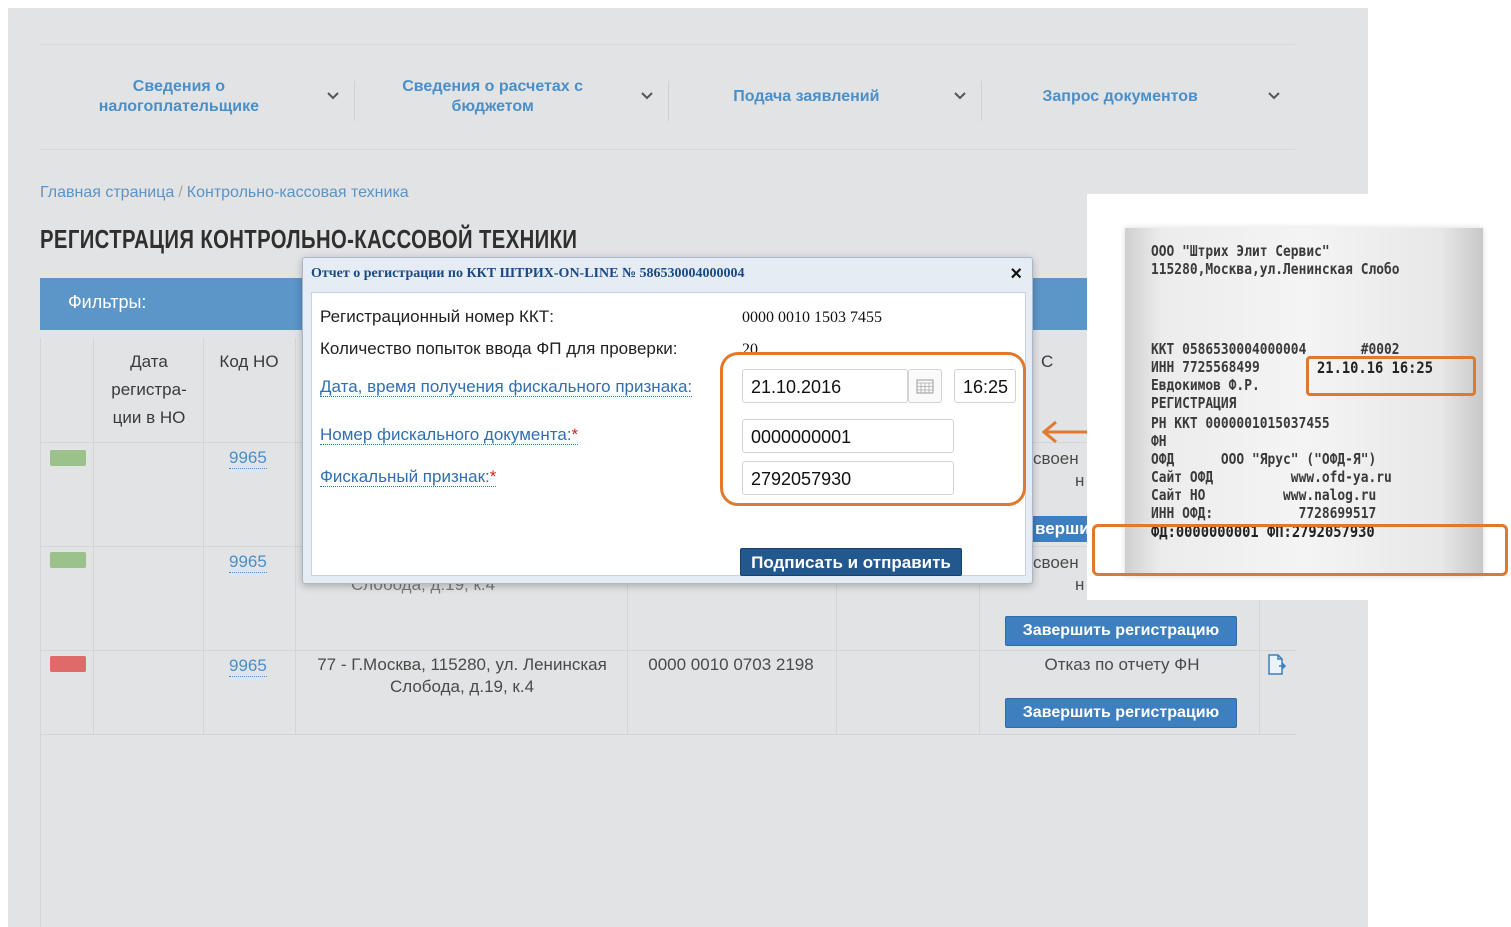 Image resolution: width=1511 pixels, height=927 pixels. I want to click on nav-item-budget-settlements: Сведения о расчетах с бюджетом, so click(510, 97).